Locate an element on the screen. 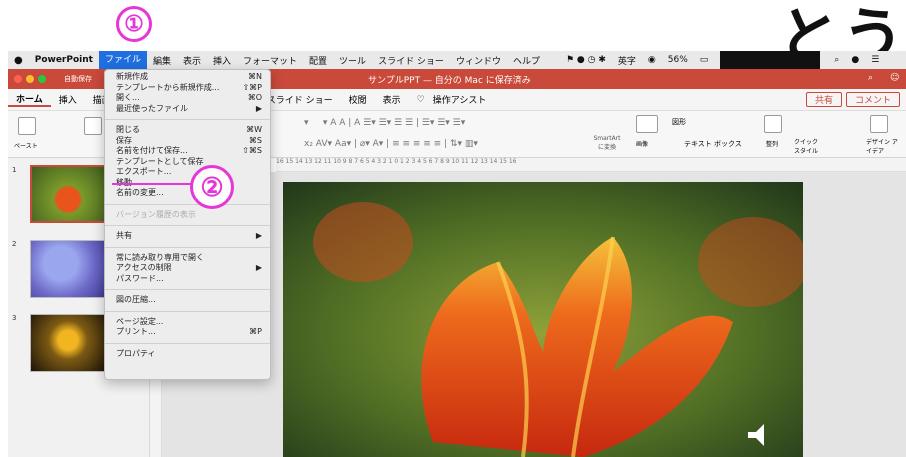  menu-item-label: 新規作成 is located at coordinates (132, 76).